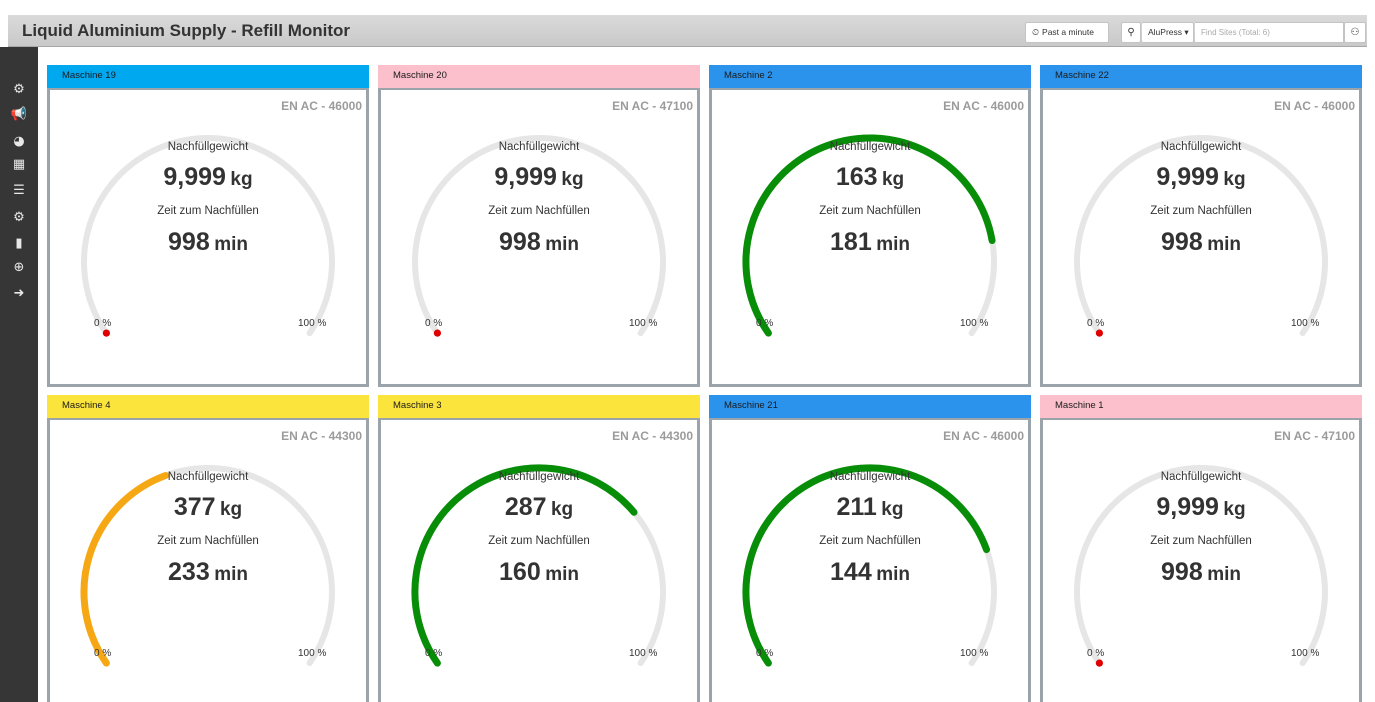 Image resolution: width=1375 pixels, height=702 pixels. I want to click on refill-time-number: 160, so click(520, 572).